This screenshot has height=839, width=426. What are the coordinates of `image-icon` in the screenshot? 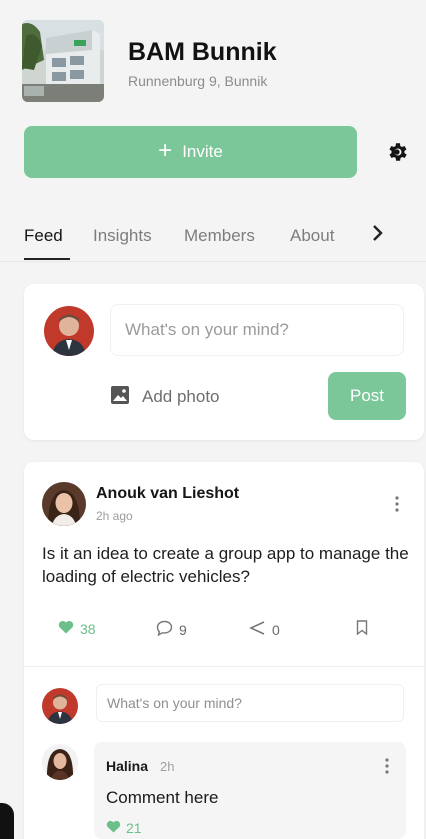 It's located at (120, 397).